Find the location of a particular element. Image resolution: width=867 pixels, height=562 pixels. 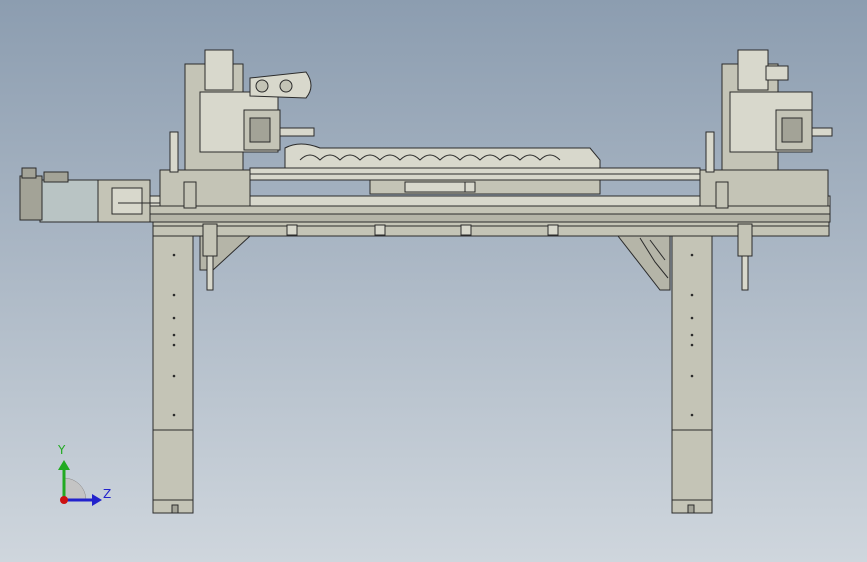

y-axis-label: Y is located at coordinates (62, 450).